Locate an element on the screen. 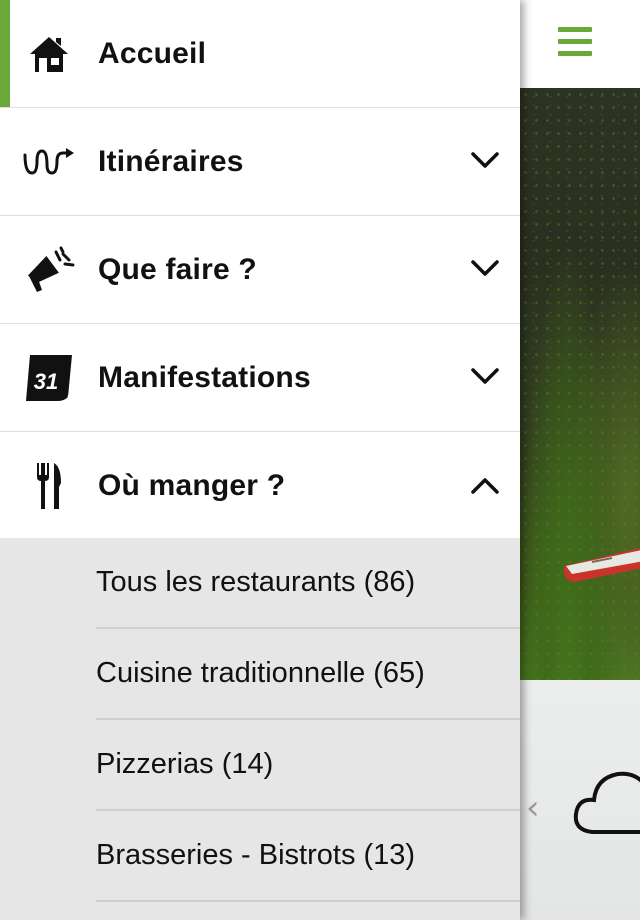  calendar-icon: 31 is located at coordinates (49, 378).